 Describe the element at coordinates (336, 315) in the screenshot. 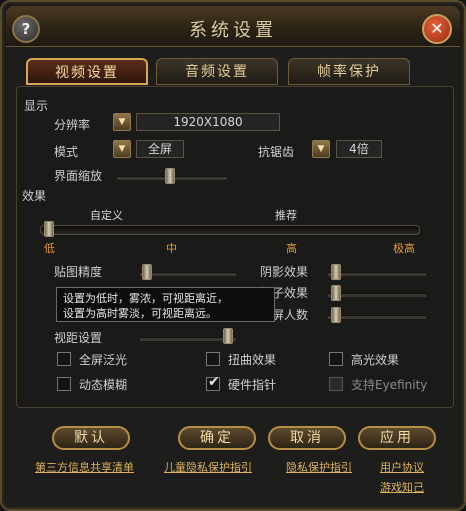

I see `same-screen-count-slider-thumb` at that location.